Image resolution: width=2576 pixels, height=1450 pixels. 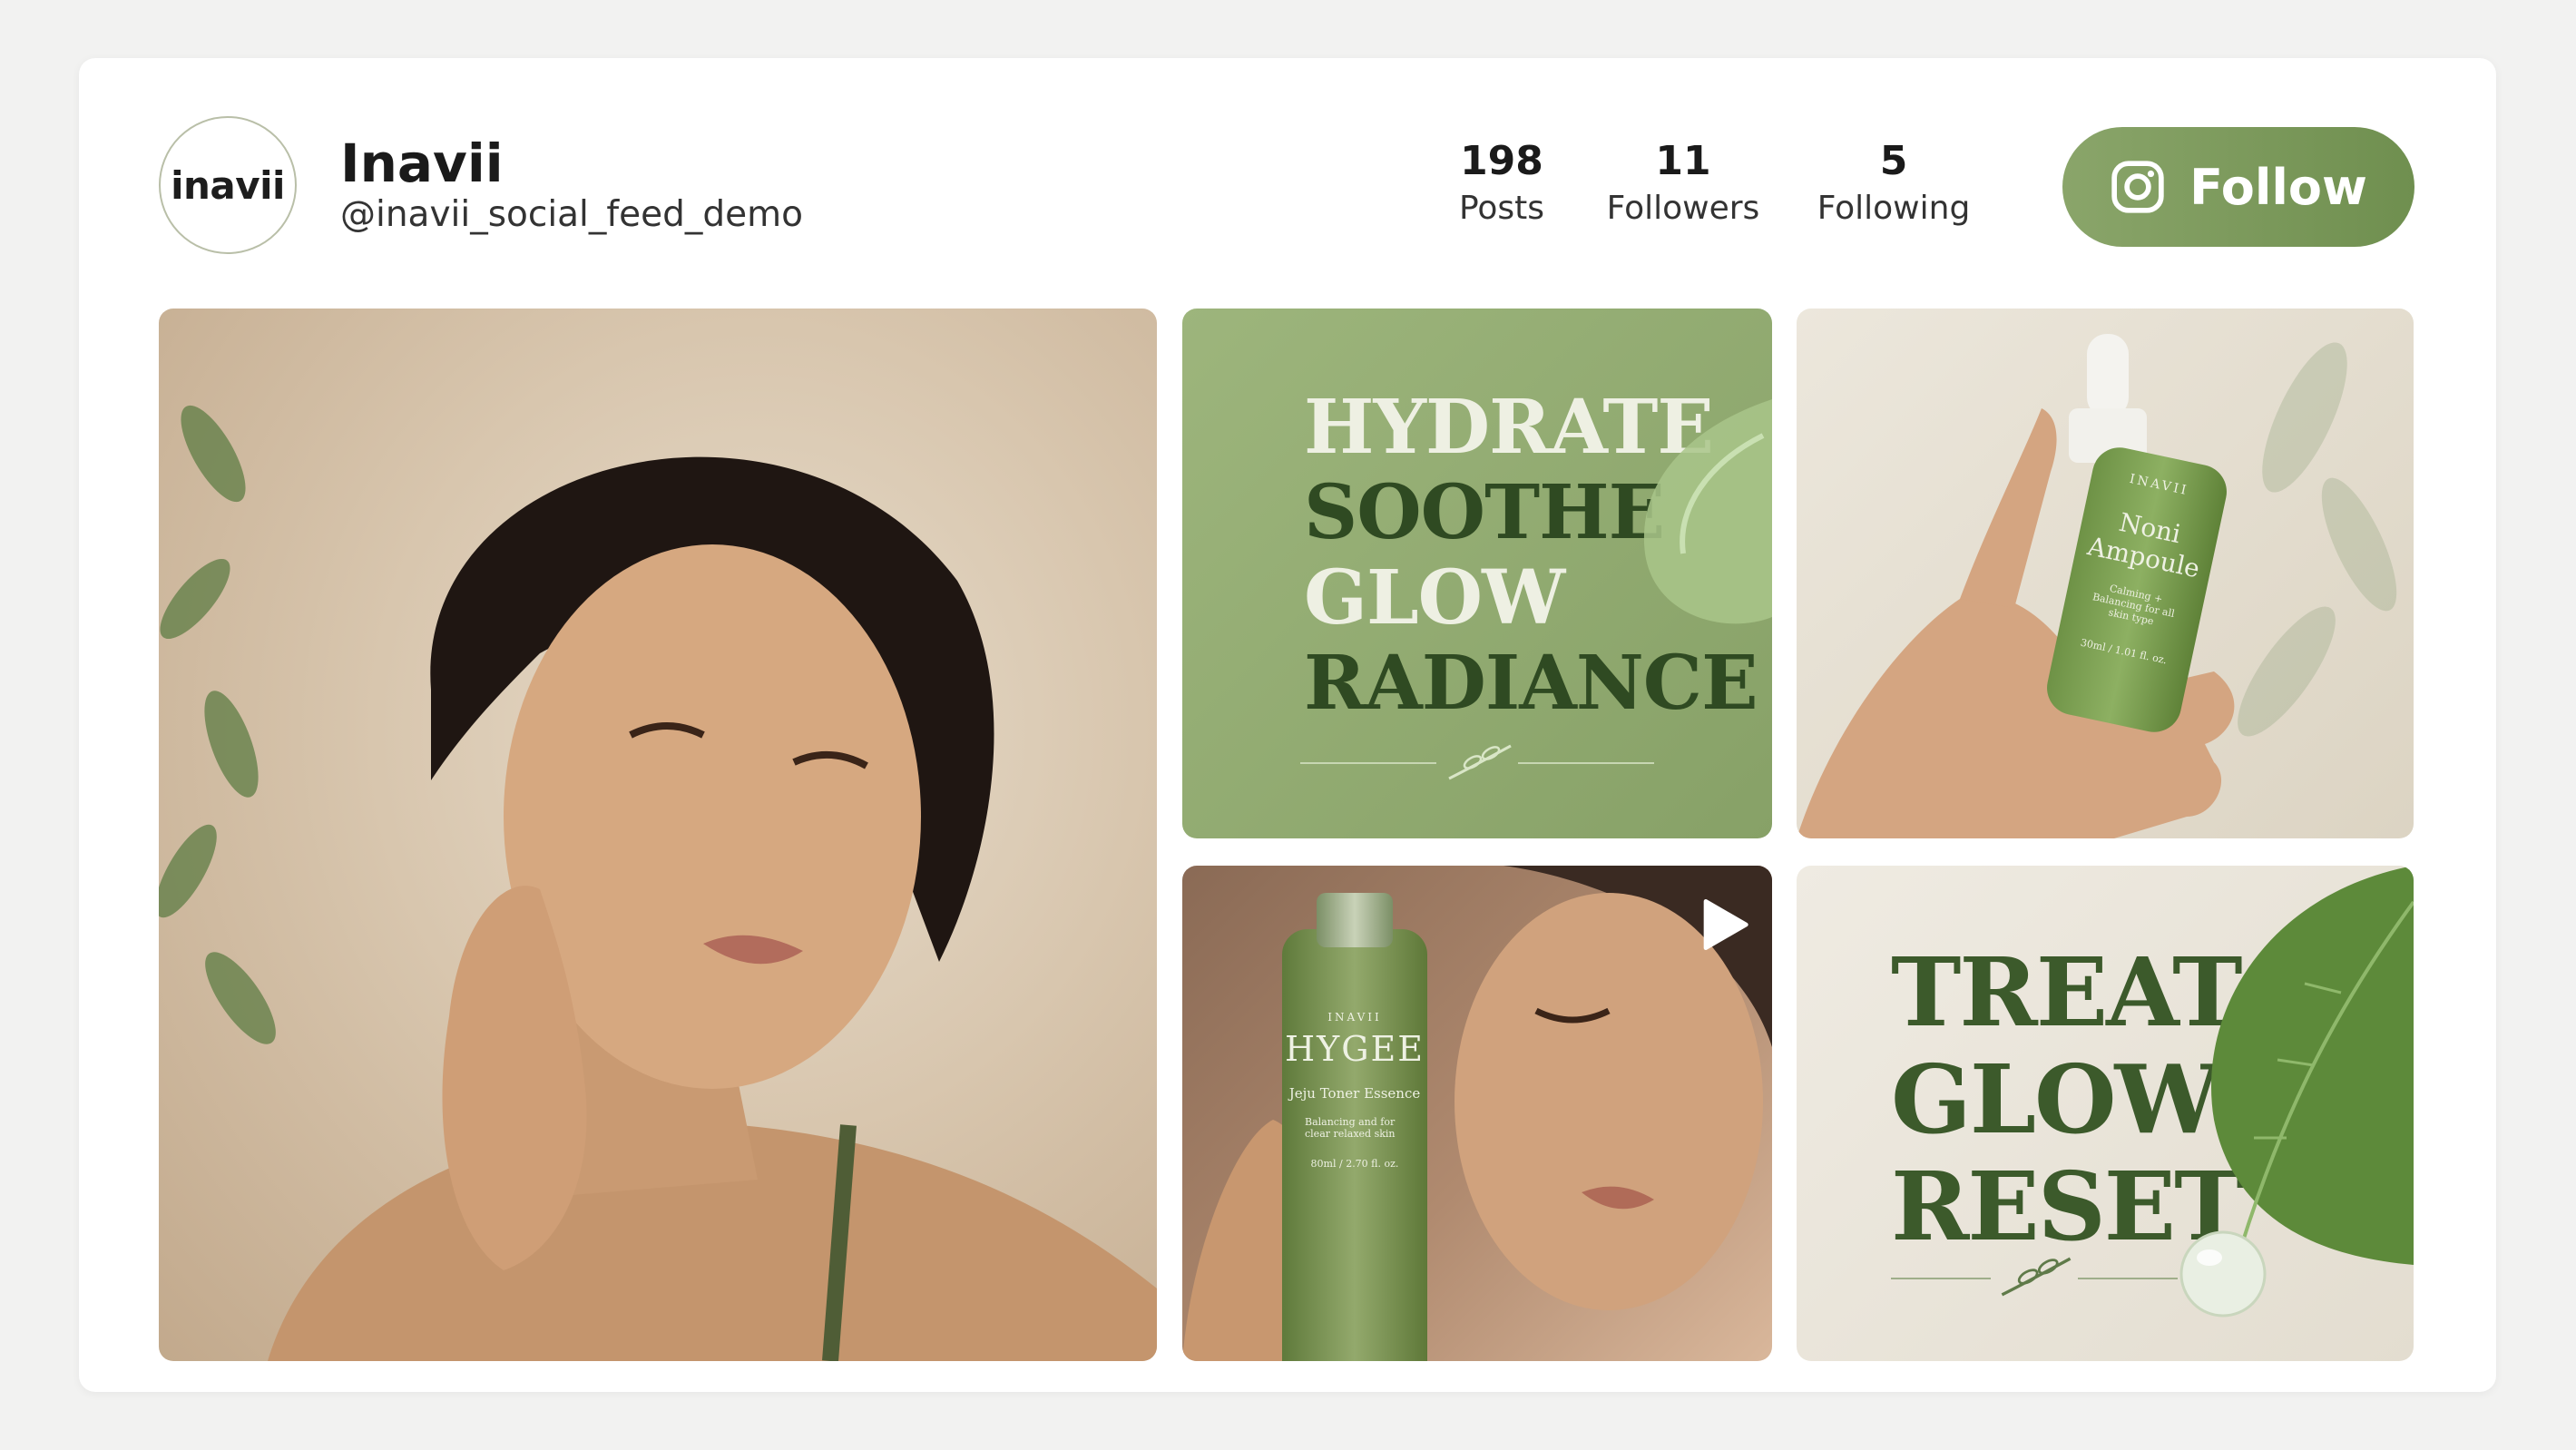 What do you see at coordinates (2133, 605) in the screenshot?
I see `ampoule-desc: Calming + Balancing for all skin type` at bounding box center [2133, 605].